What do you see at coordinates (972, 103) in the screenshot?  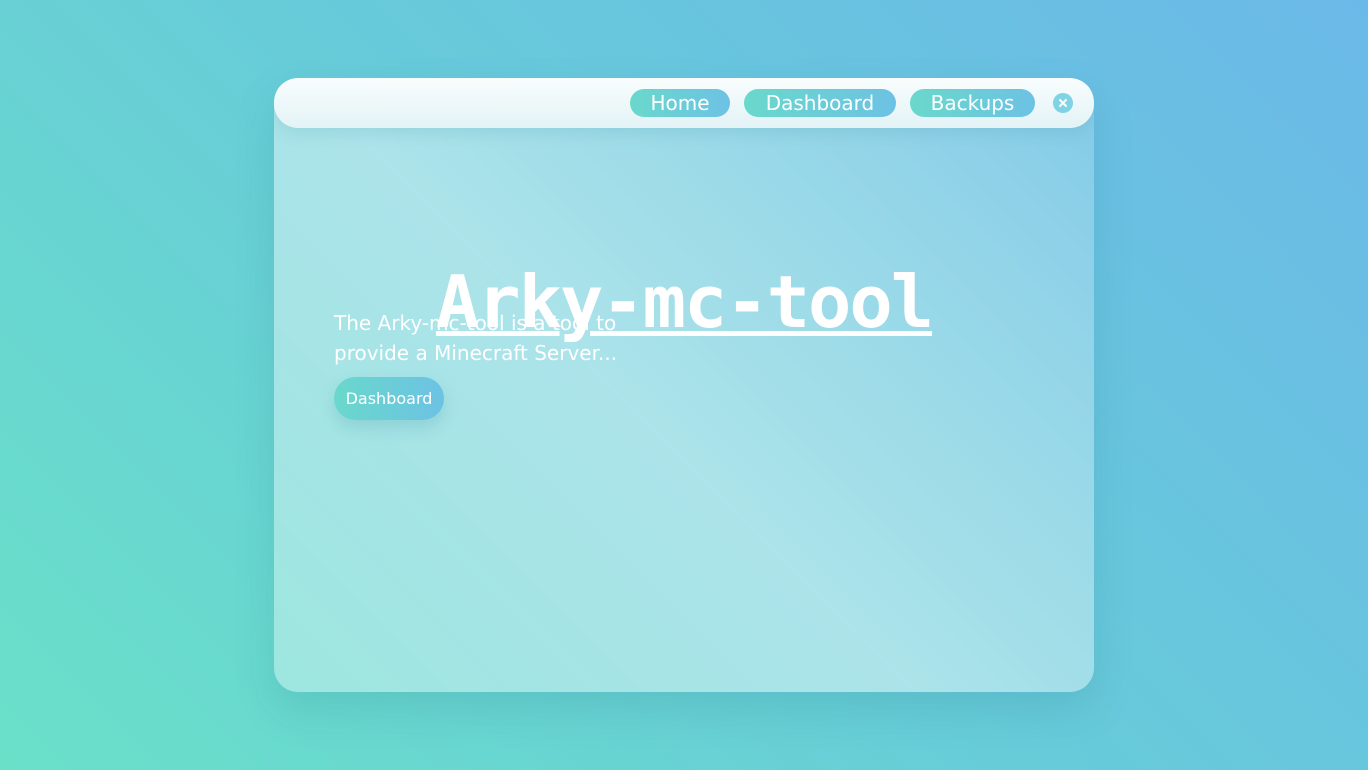 I see `nav-backups-button: Backups` at bounding box center [972, 103].